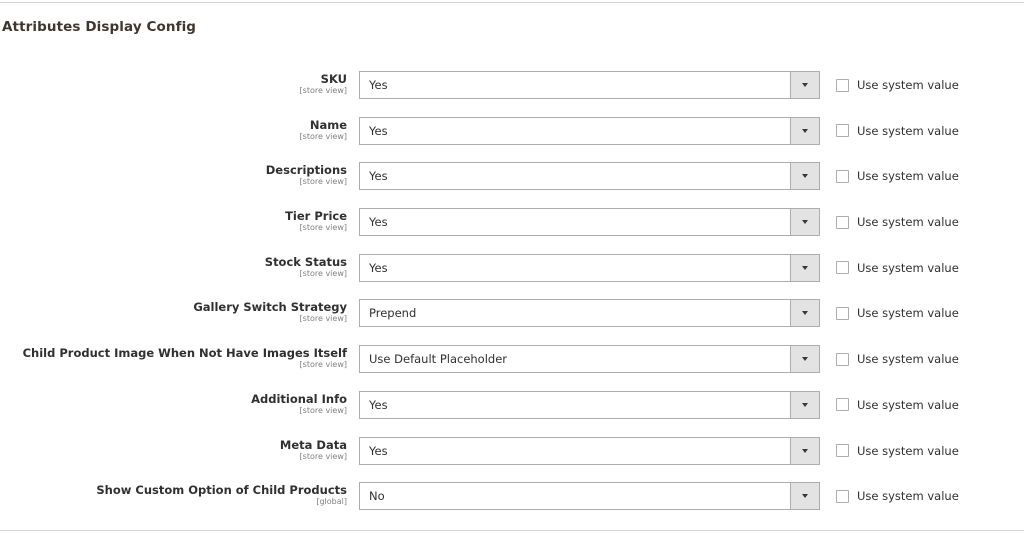 The image size is (1024, 533). What do you see at coordinates (589, 222) in the screenshot?
I see `tier-price-select: Yes` at bounding box center [589, 222].